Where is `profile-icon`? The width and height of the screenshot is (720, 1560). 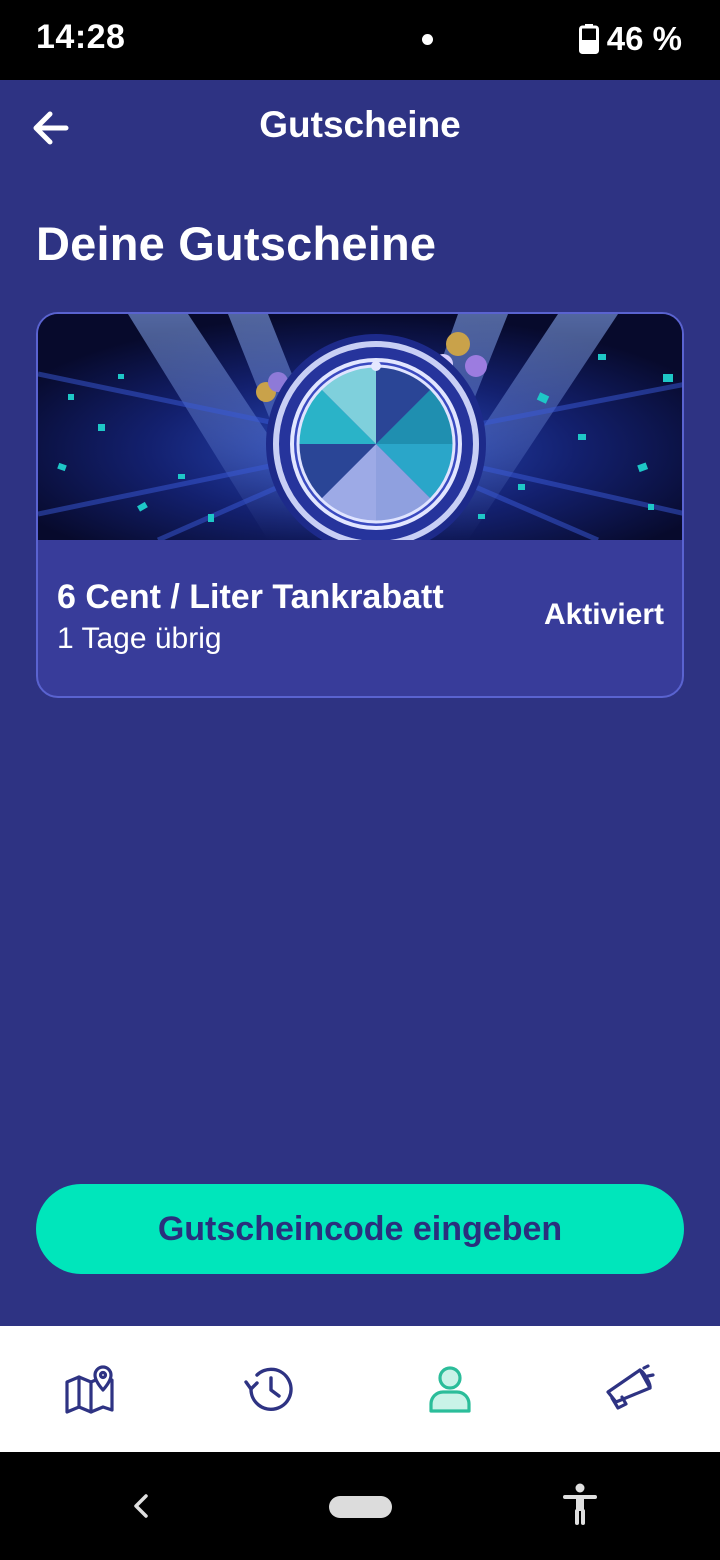
profile-icon is located at coordinates (450, 1389).